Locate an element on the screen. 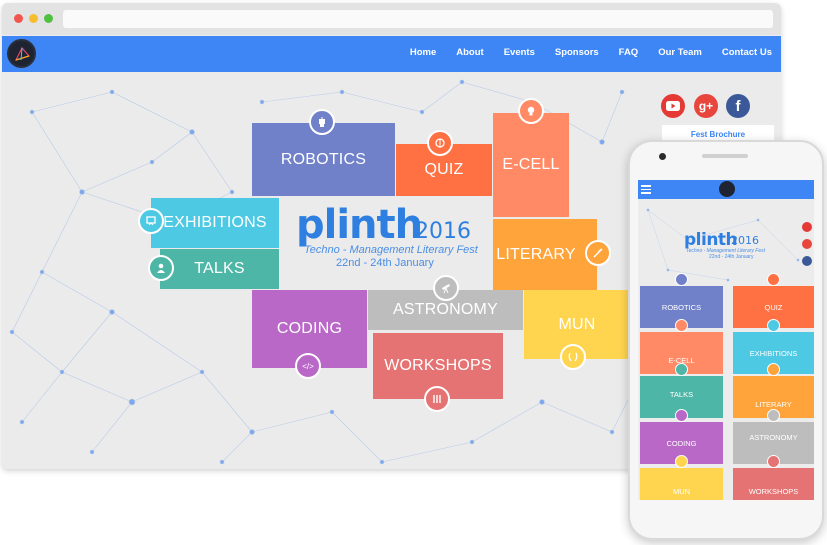 The width and height of the screenshot is (827, 545). brain-icon is located at coordinates (440, 143).